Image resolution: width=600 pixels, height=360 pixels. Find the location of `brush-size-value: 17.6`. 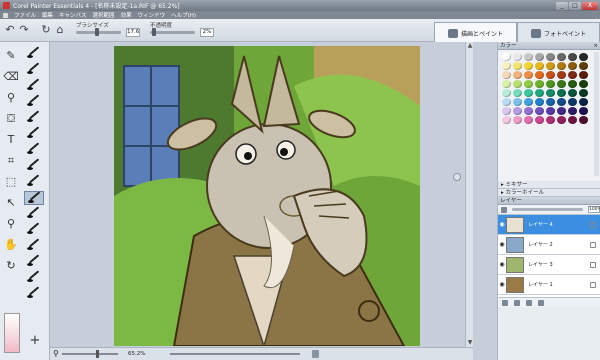

brush-size-value: 17.6 is located at coordinates (133, 32).